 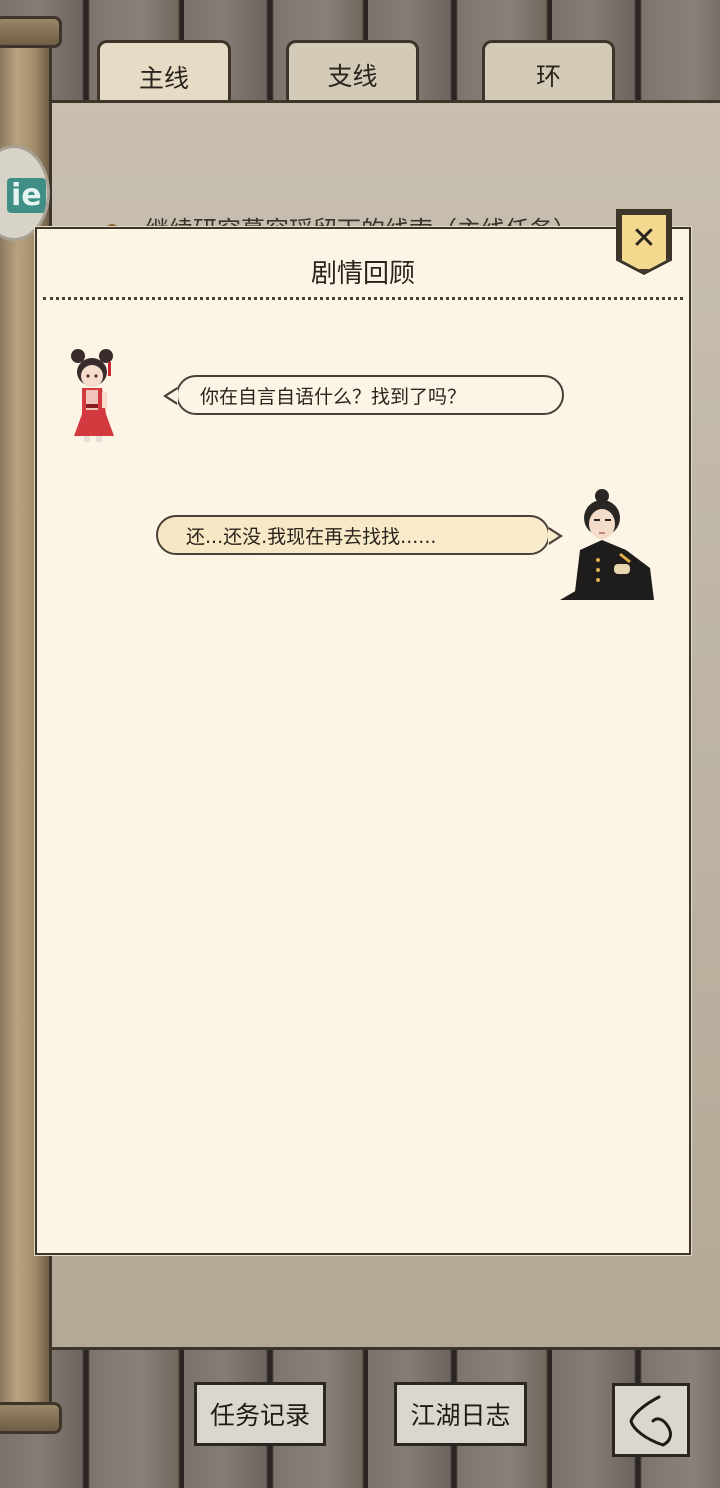 I want to click on side-badge-icon: ie, so click(x=26, y=195).